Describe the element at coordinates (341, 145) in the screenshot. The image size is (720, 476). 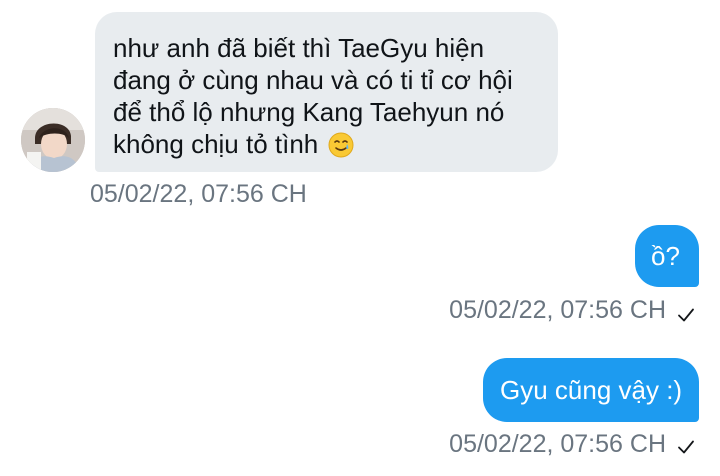
I see `smiling-face-with-tear-emoji-icon` at that location.